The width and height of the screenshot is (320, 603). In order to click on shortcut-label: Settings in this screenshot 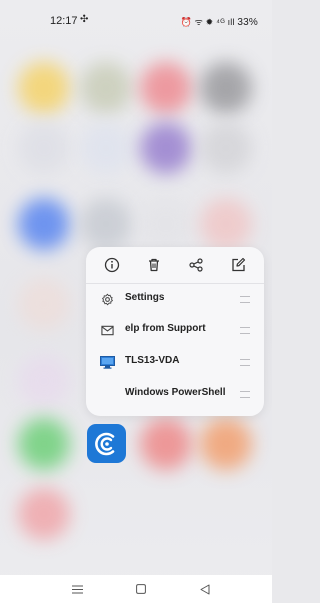, I will do `click(145, 297)`.